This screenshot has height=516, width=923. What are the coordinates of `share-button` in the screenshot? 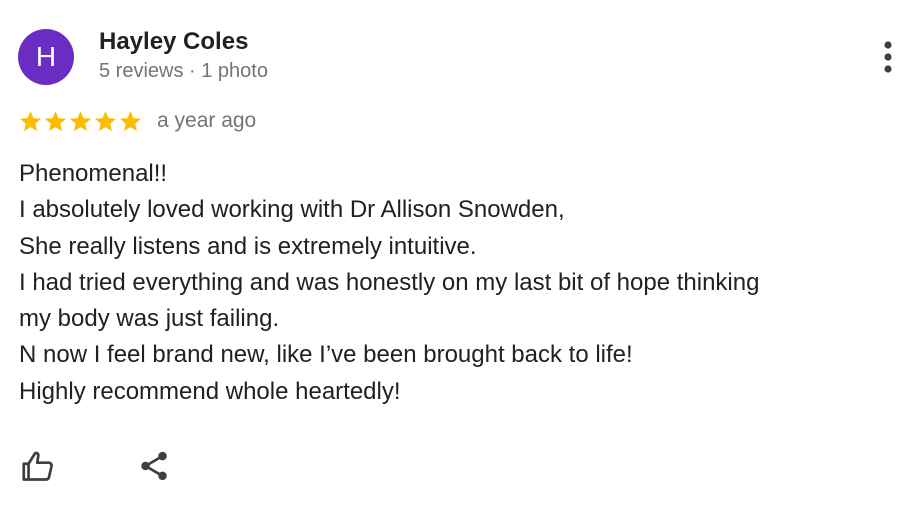 It's located at (154, 466).